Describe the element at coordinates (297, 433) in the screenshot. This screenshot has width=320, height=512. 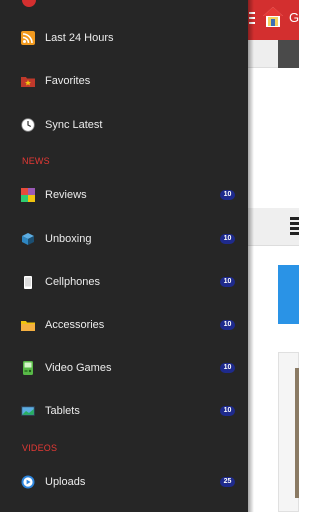
I see `article-thumbnail` at that location.